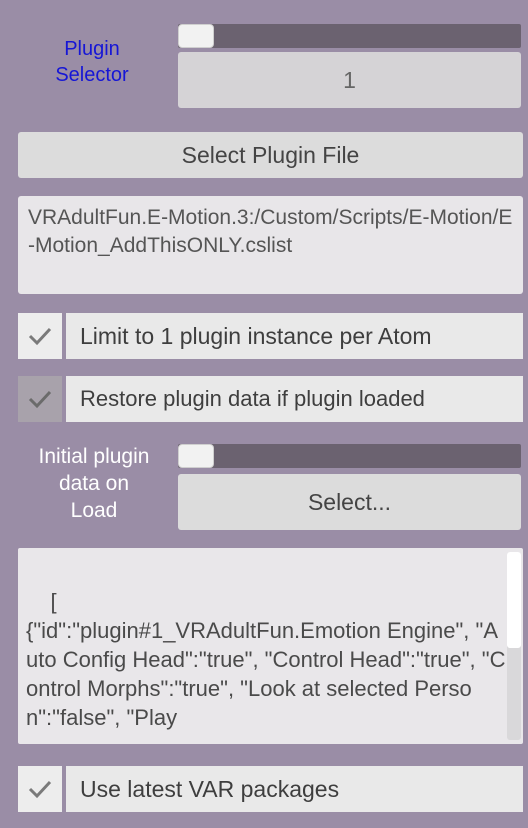  I want to click on limit-instance-checkbox, so click(40, 336).